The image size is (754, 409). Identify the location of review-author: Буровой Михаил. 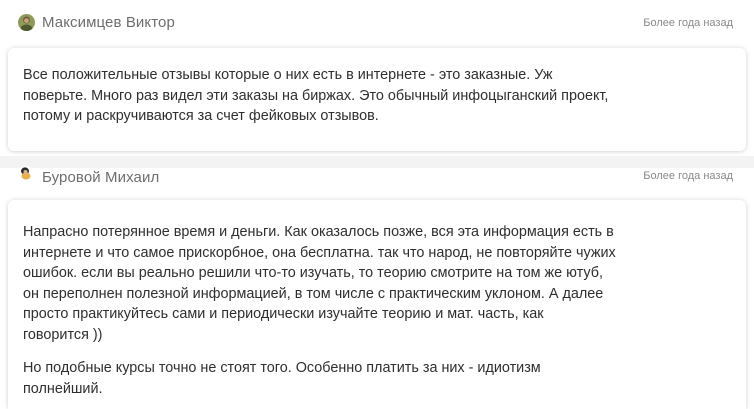
(100, 177).